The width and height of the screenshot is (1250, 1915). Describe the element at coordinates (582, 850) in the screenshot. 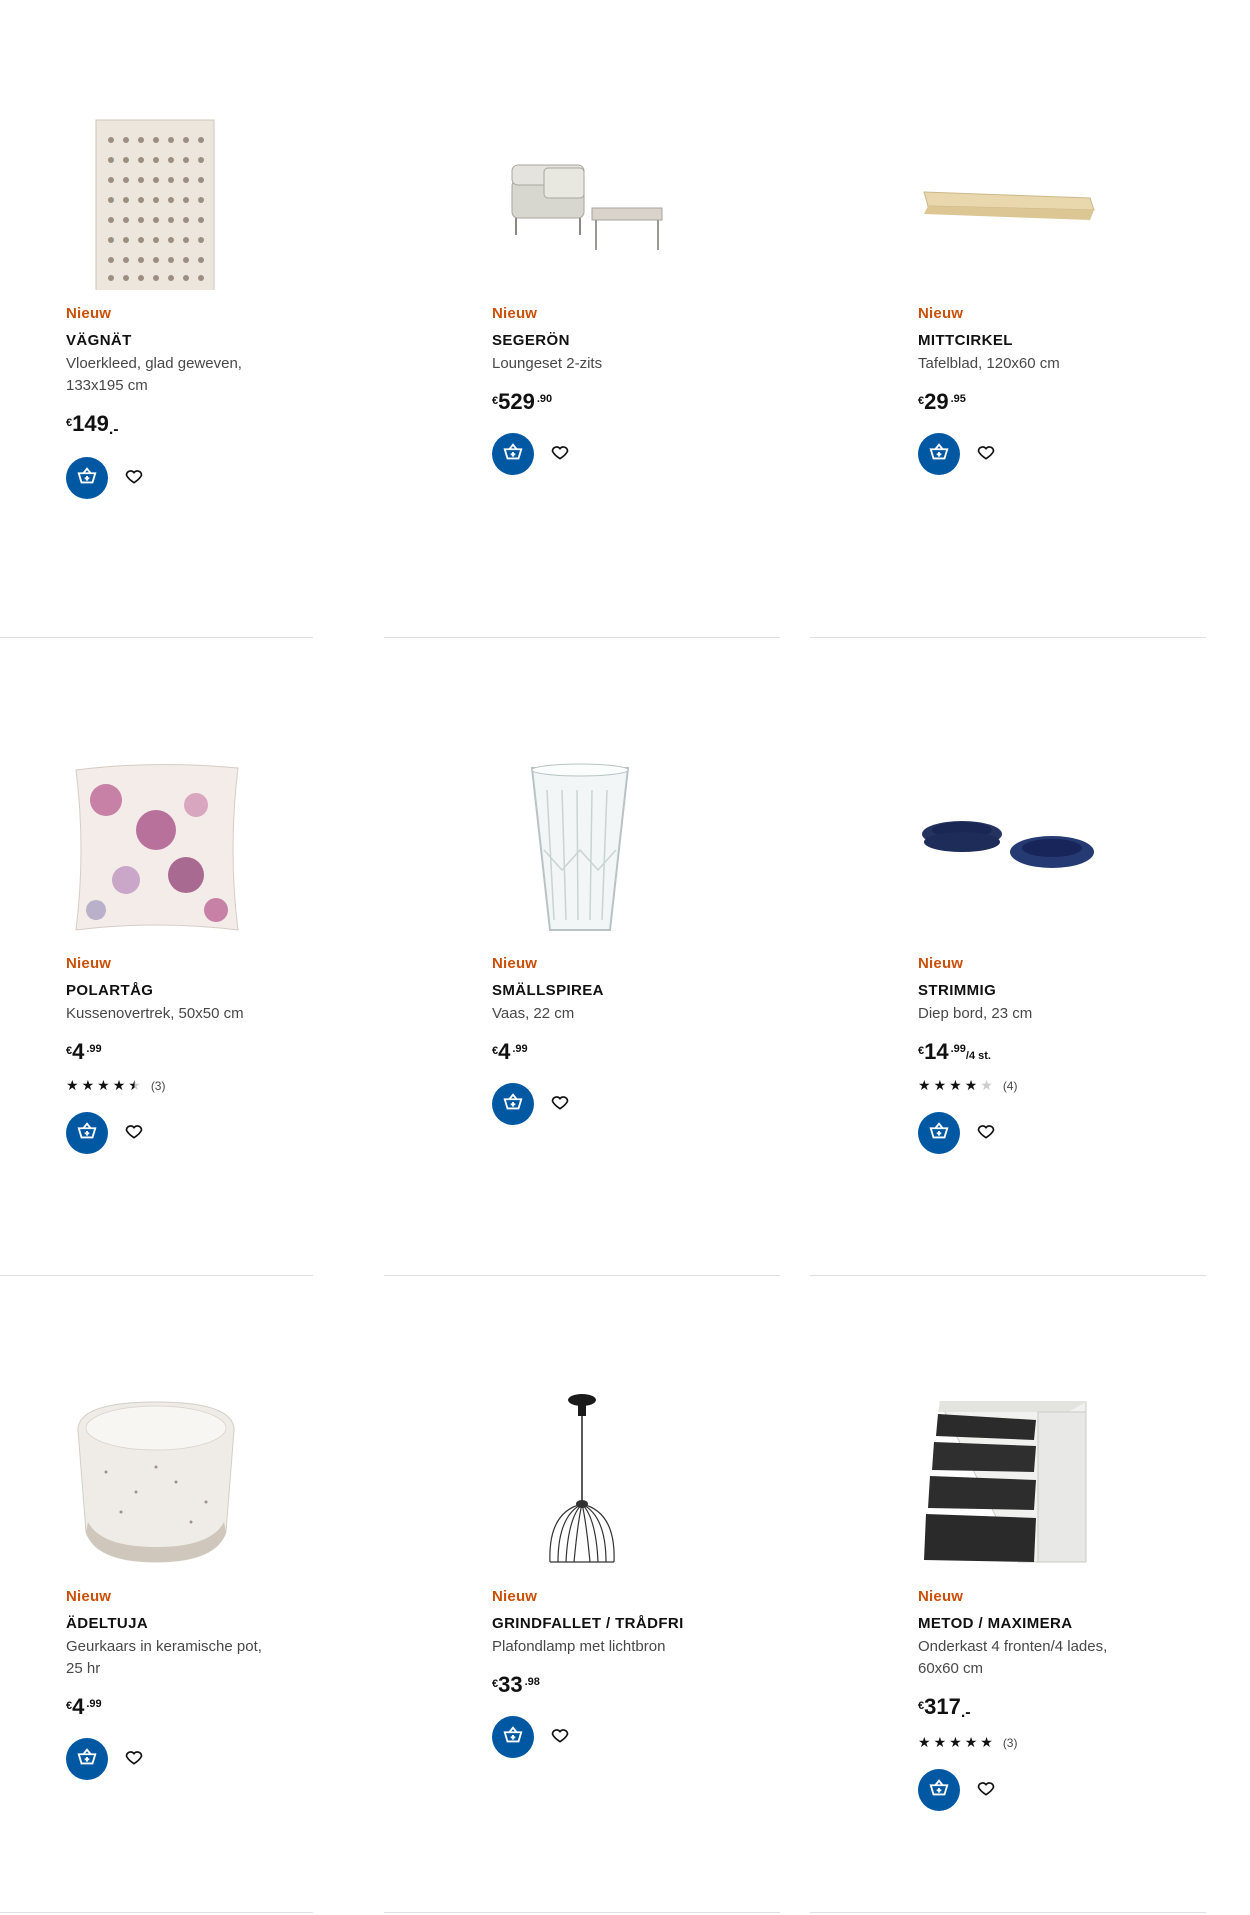

I see `product-image-vase` at that location.